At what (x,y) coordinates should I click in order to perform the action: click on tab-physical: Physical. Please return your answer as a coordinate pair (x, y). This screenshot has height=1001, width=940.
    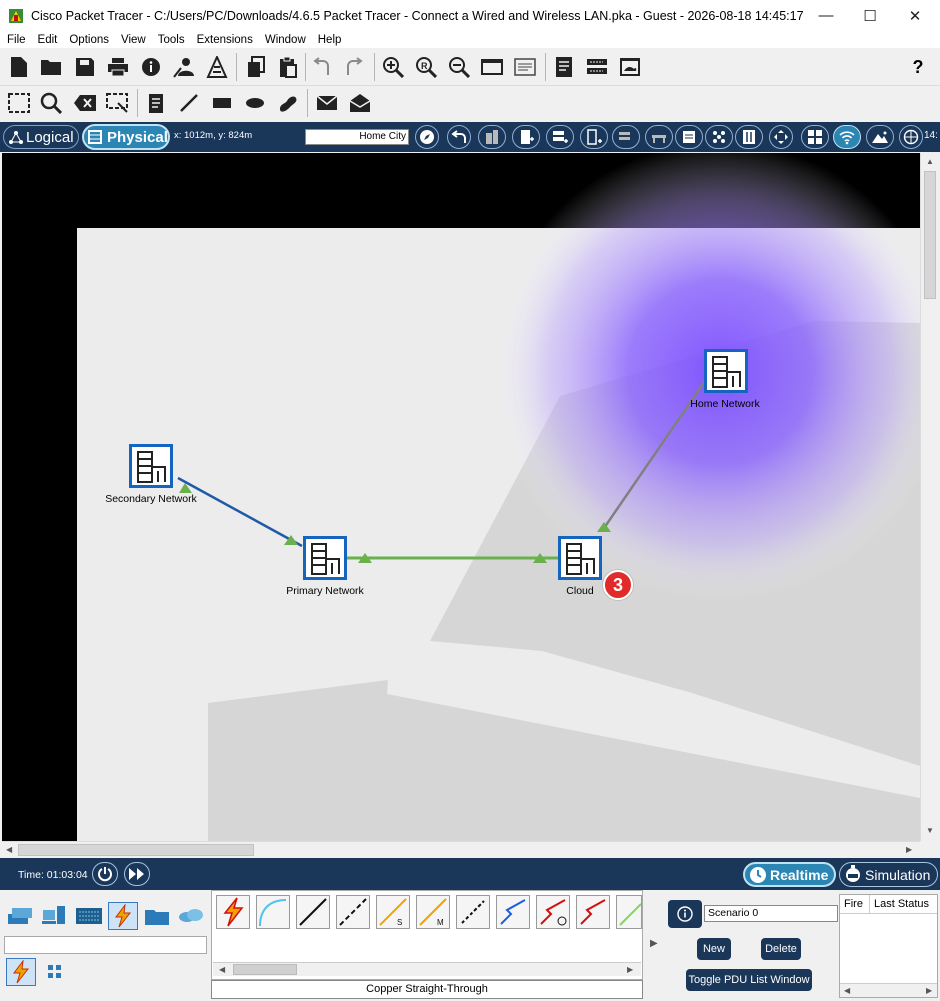
    Looking at the image, I should click on (126, 137).